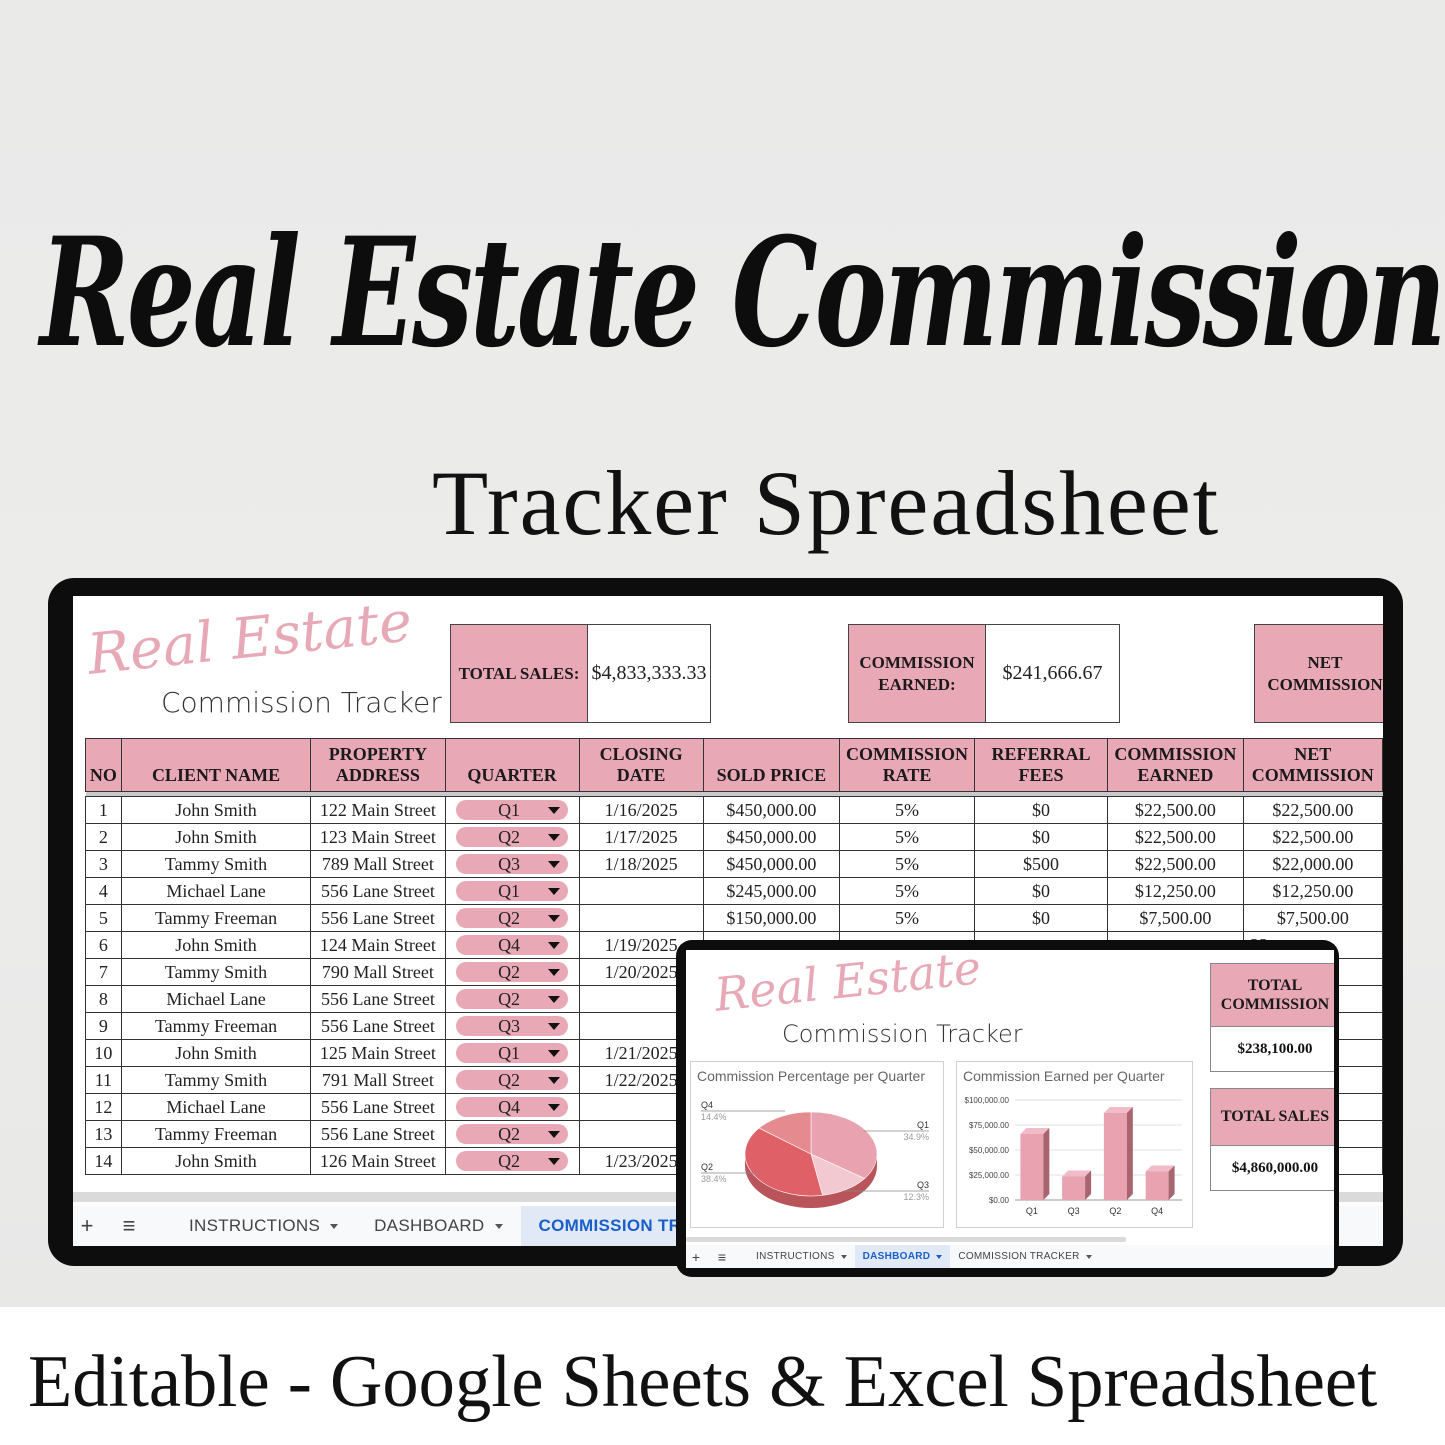 This screenshot has width=1445, height=1445. What do you see at coordinates (512, 945) in the screenshot?
I see `cell-quarter: Q4` at bounding box center [512, 945].